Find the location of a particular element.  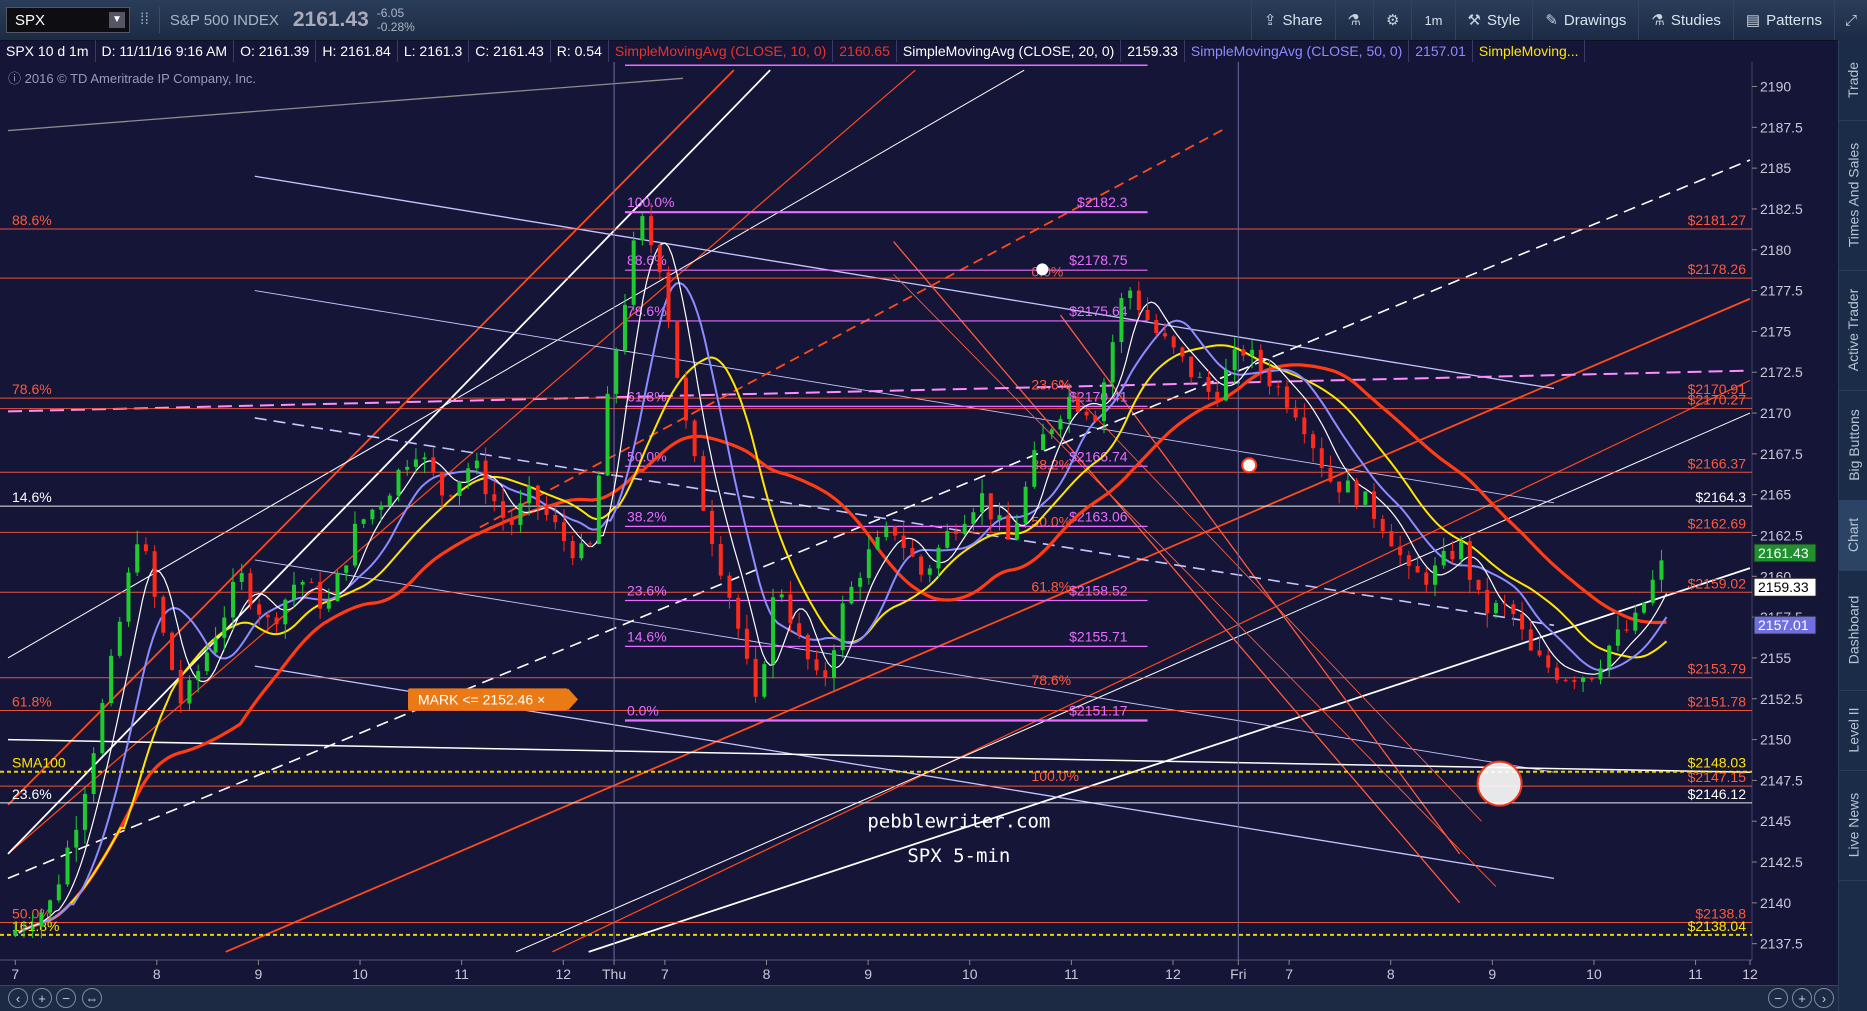

interval-button: 1m is located at coordinates (1432, 20).